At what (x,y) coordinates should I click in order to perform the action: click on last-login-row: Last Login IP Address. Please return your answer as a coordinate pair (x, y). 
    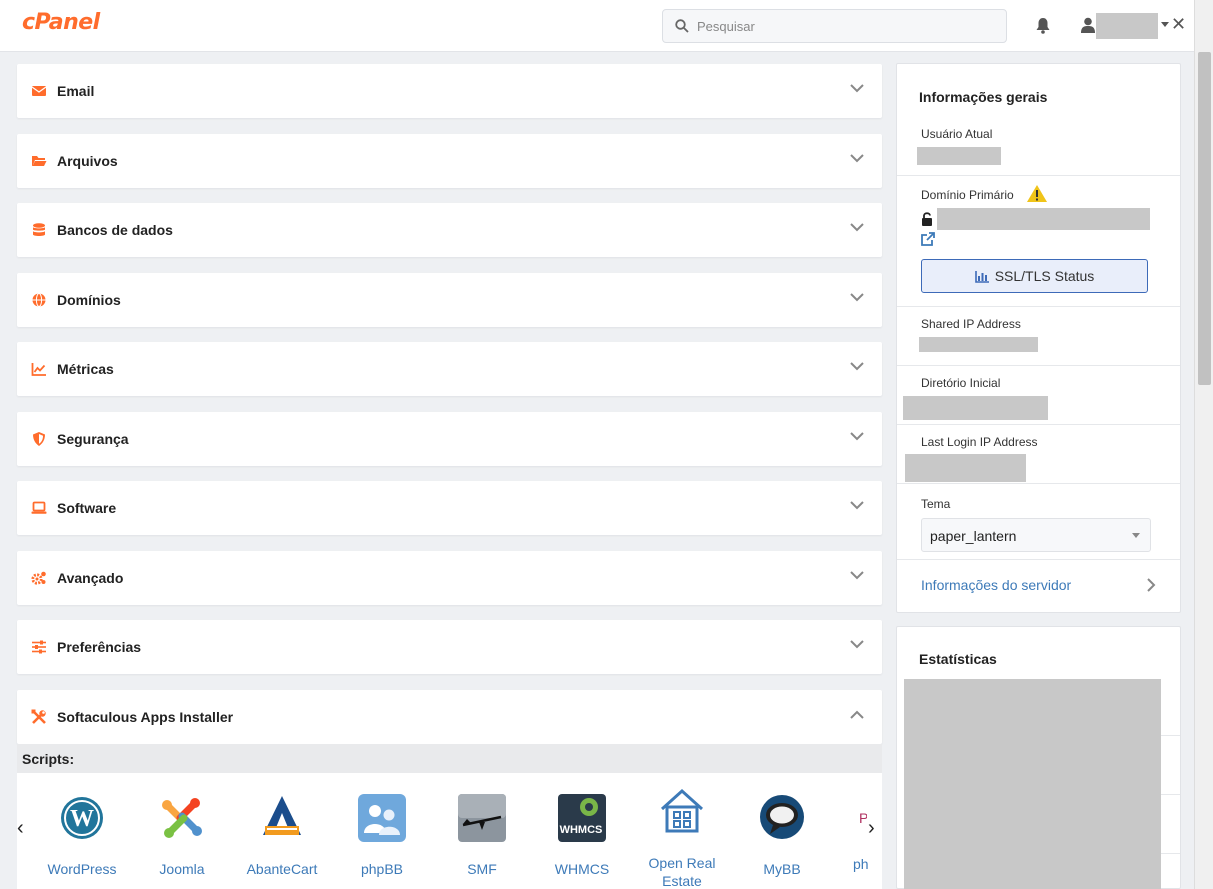
    Looking at the image, I should click on (1038, 454).